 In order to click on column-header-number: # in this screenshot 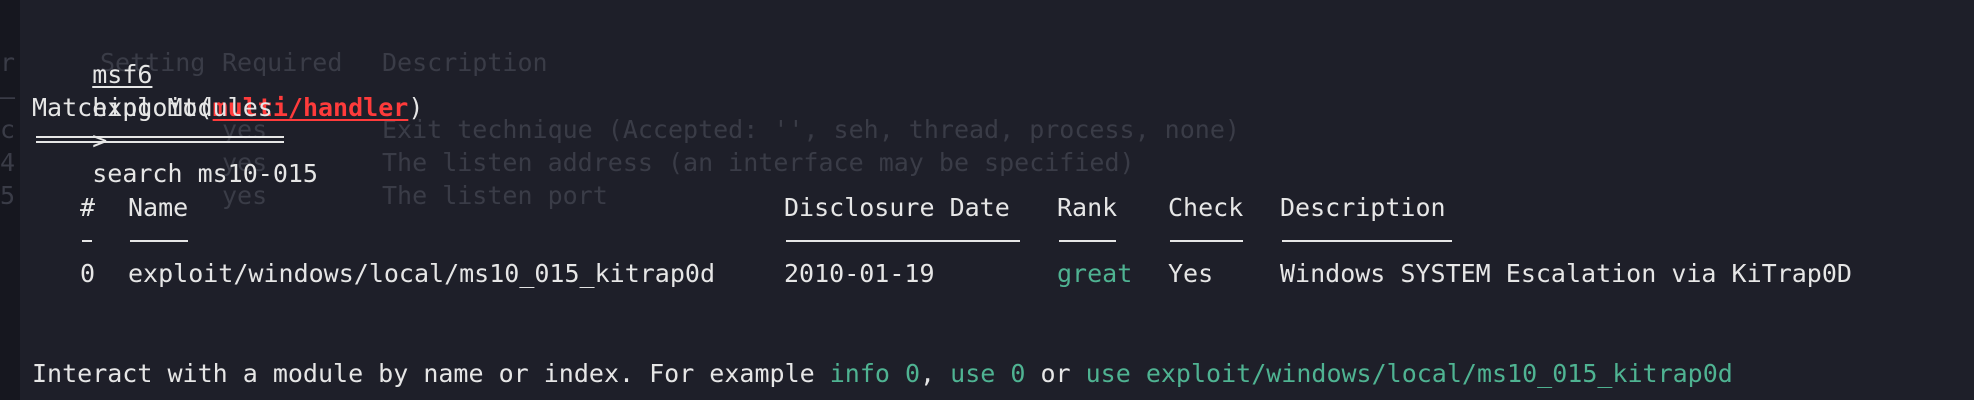, I will do `click(88, 207)`.